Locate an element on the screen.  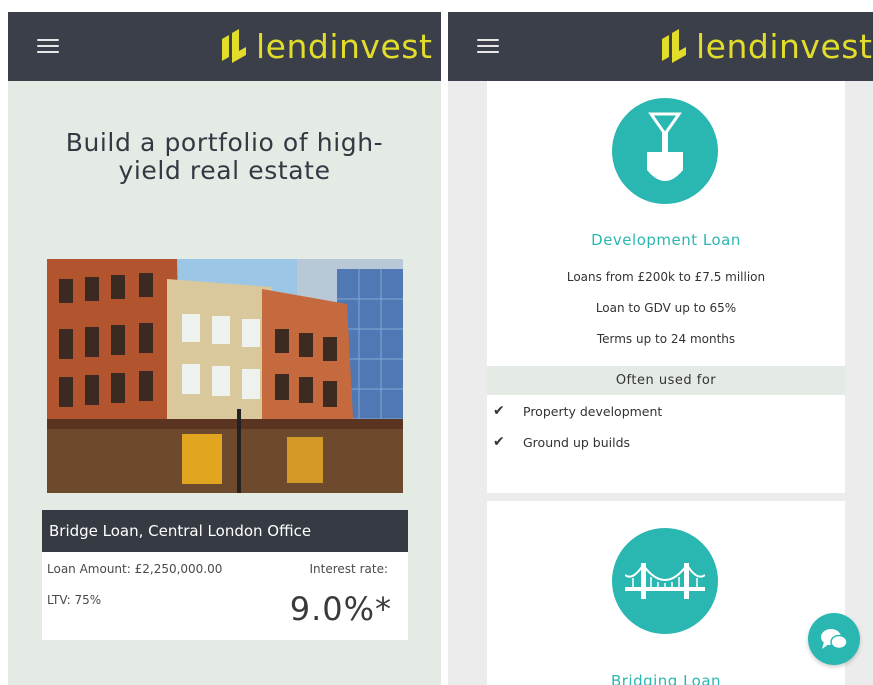
product-detail-line: Loans from £200k to £7.5 million is located at coordinates (666, 277).